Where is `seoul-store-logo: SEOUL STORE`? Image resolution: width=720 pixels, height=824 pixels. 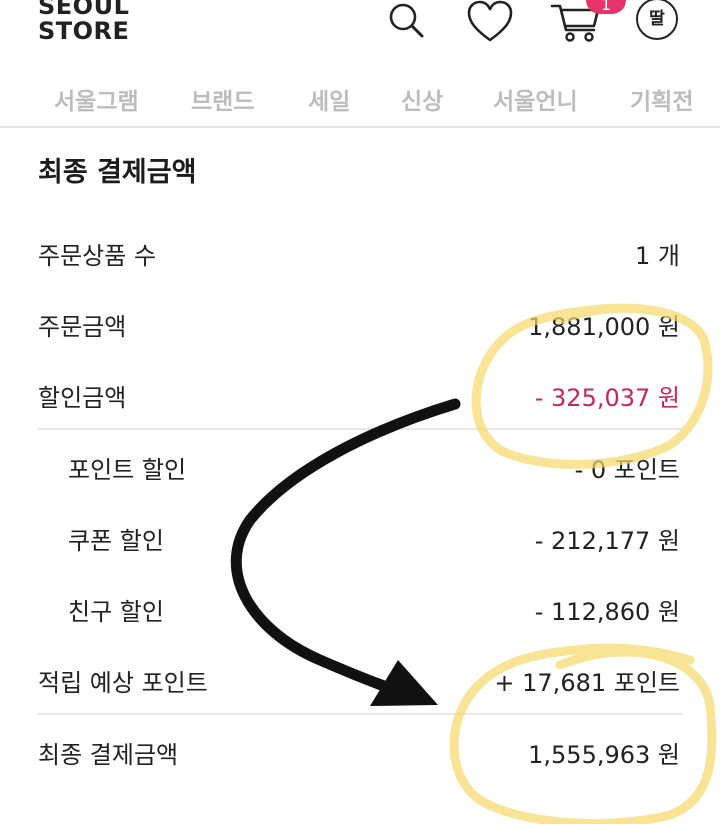
seoul-store-logo: SEOUL STORE is located at coordinates (93, 22).